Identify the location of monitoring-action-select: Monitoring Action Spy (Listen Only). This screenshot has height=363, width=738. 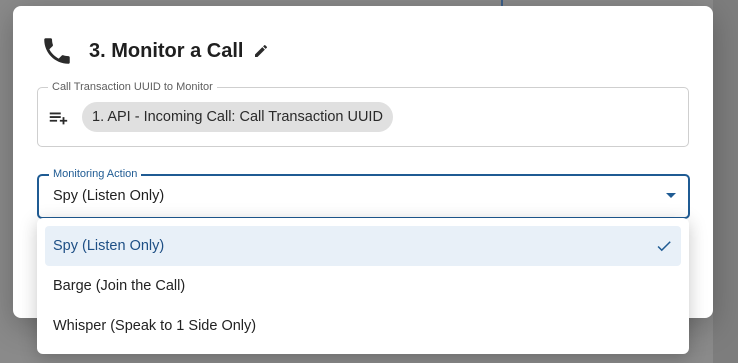
(363, 193).